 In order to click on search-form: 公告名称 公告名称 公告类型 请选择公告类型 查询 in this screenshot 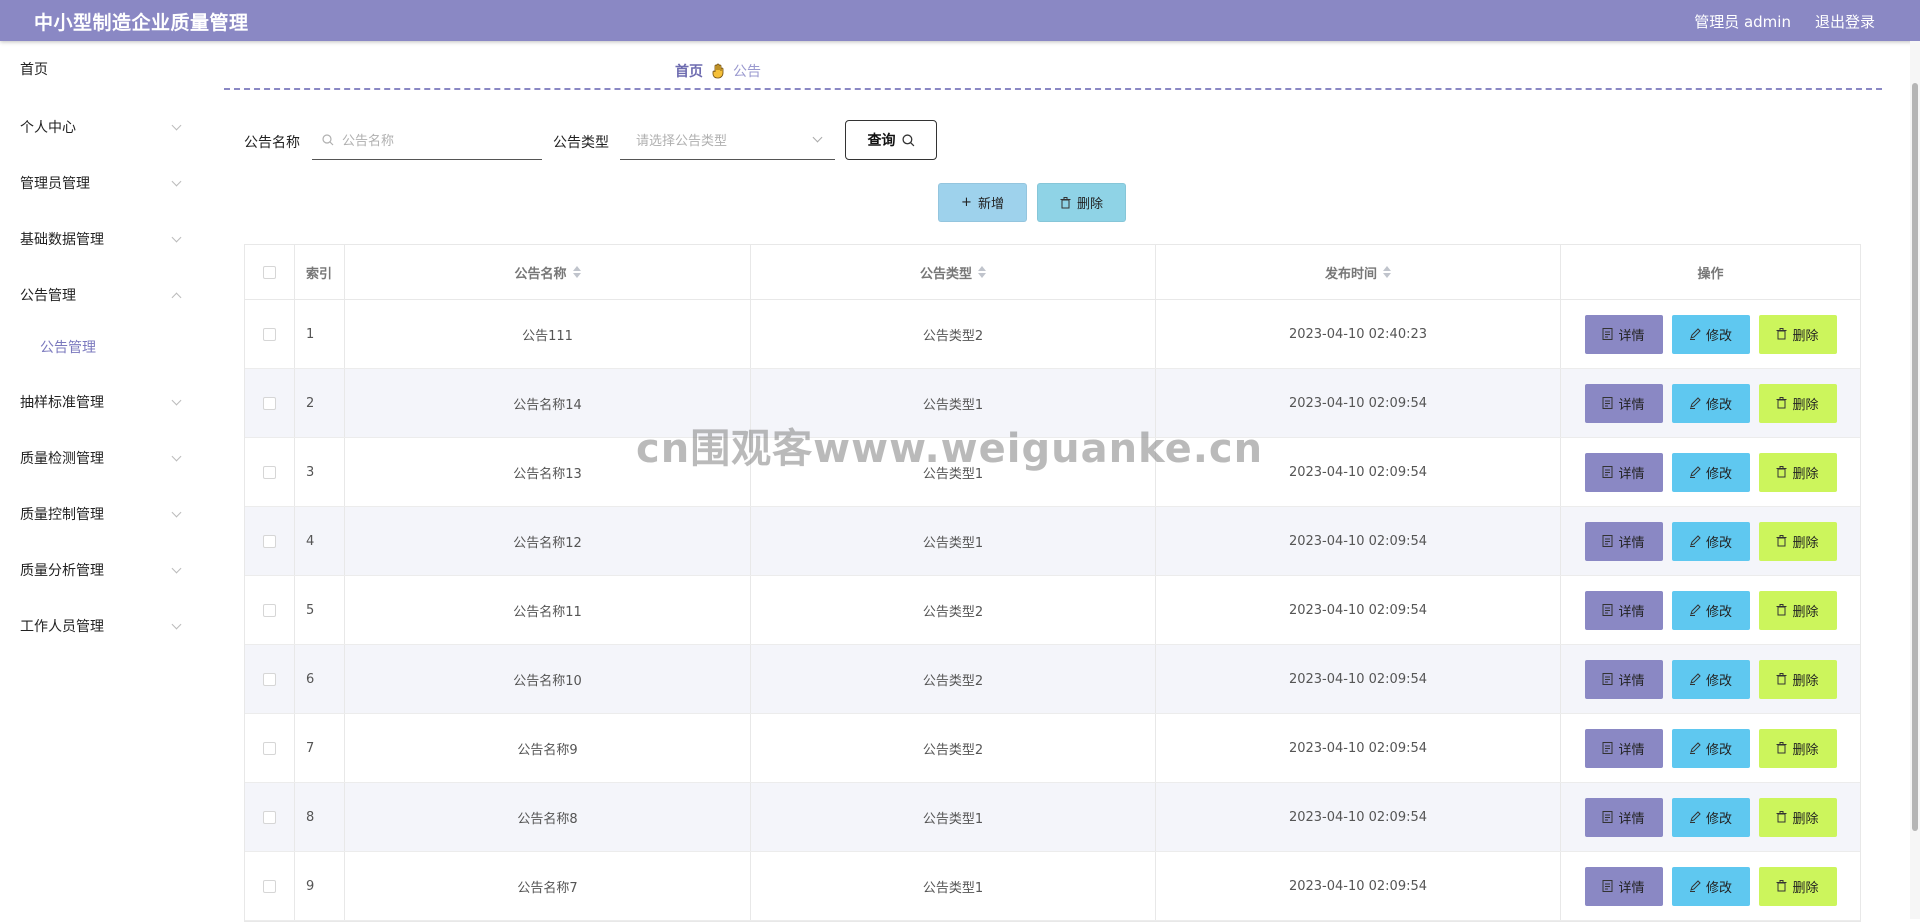, I will do `click(844, 140)`.